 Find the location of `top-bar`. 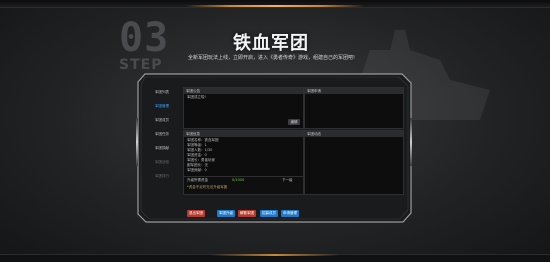

top-bar is located at coordinates (275, 4).